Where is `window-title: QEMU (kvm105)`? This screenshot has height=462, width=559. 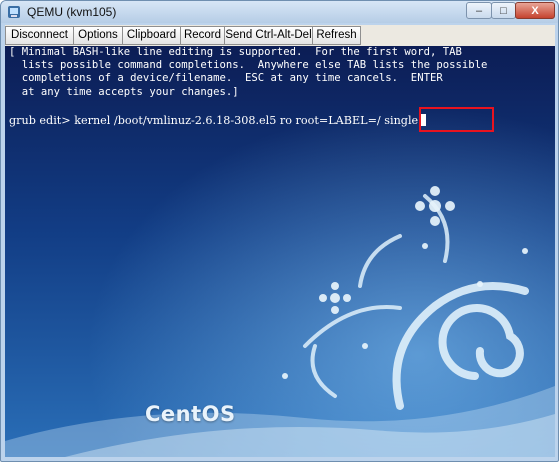
window-title: QEMU (kvm105) is located at coordinates (72, 12).